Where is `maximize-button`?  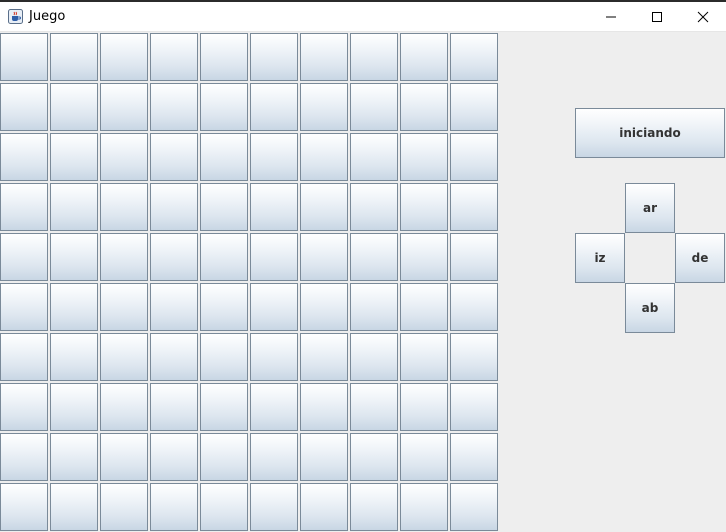 maximize-button is located at coordinates (657, 17).